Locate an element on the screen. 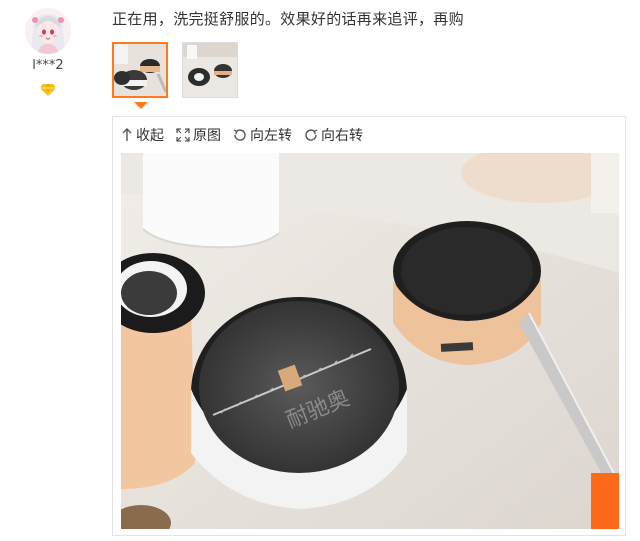 The width and height of the screenshot is (640, 541). rotate-left-label: 向左转 is located at coordinates (271, 136).